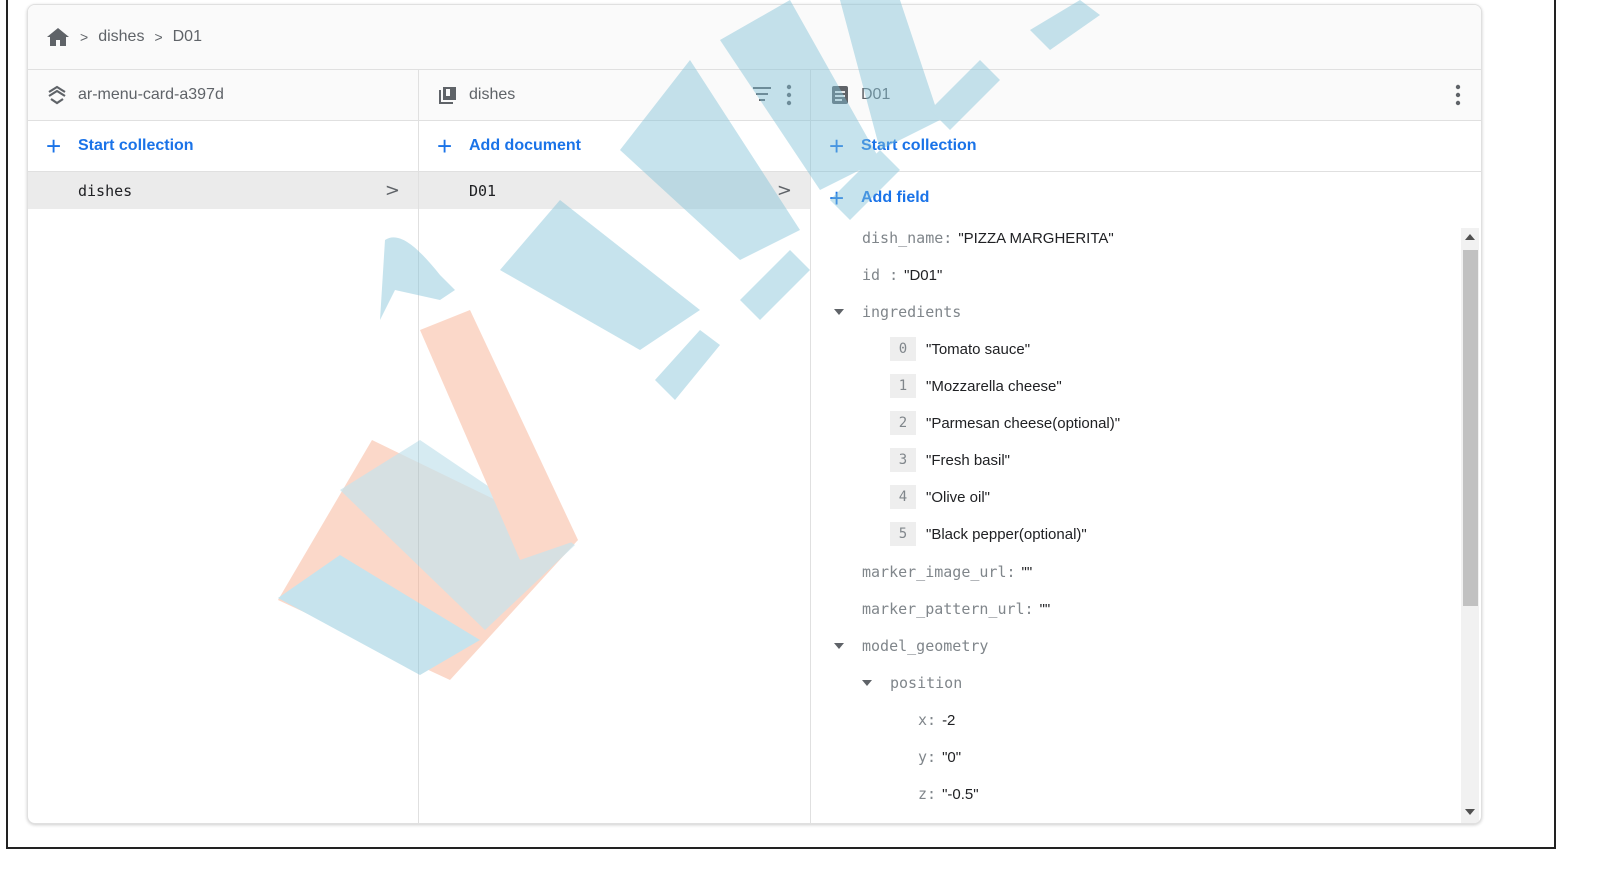 This screenshot has width=1608, height=884. Describe the element at coordinates (903, 349) in the screenshot. I see `array-index: 0` at that location.